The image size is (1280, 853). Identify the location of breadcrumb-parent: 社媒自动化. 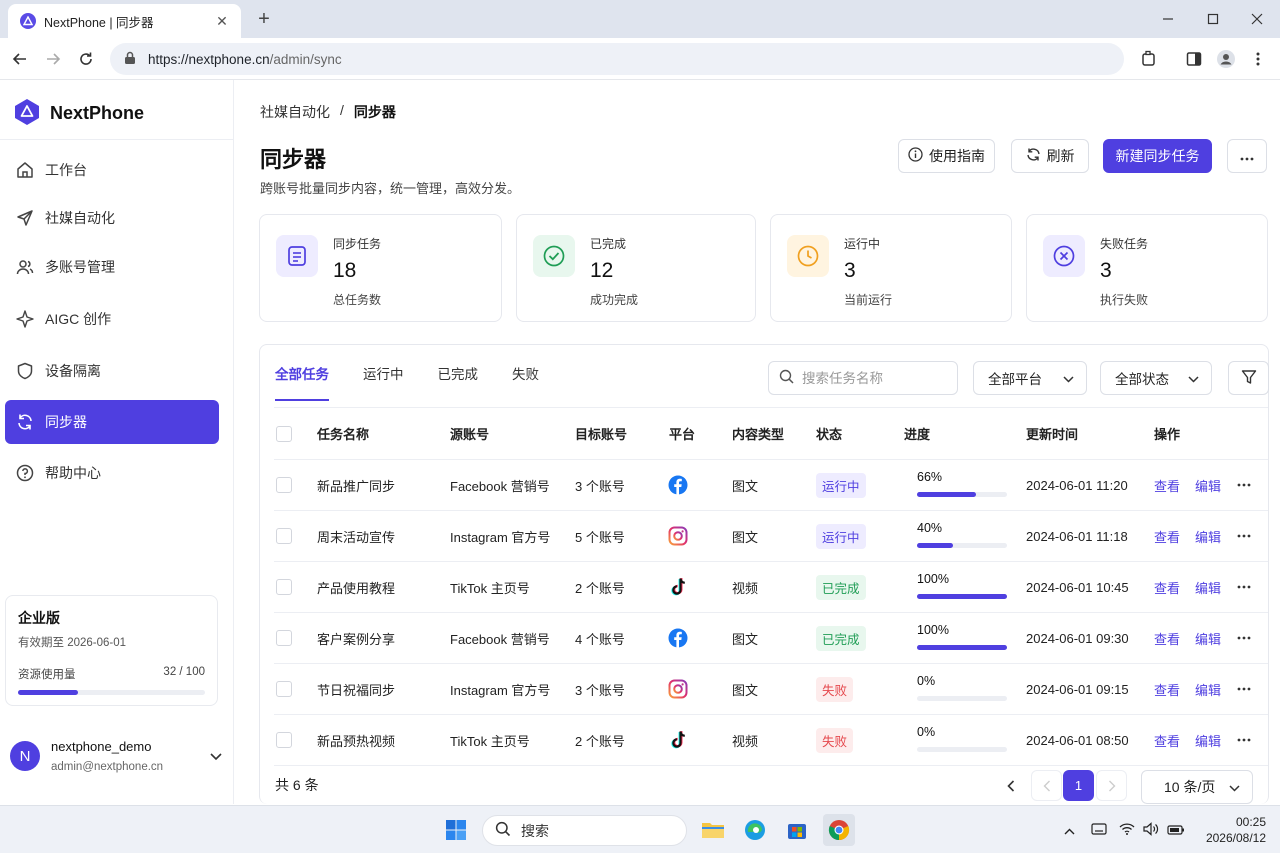
(295, 112).